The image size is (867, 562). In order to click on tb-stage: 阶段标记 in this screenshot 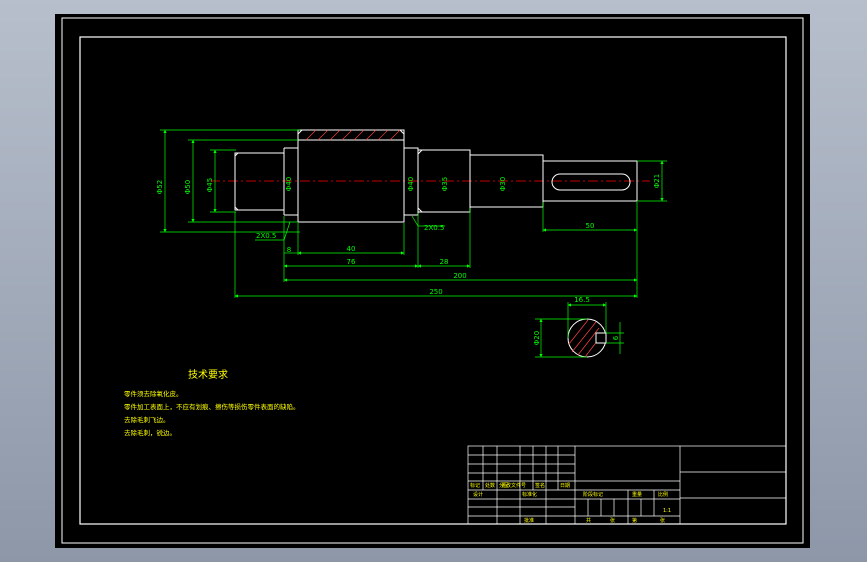, I will do `click(593, 494)`.